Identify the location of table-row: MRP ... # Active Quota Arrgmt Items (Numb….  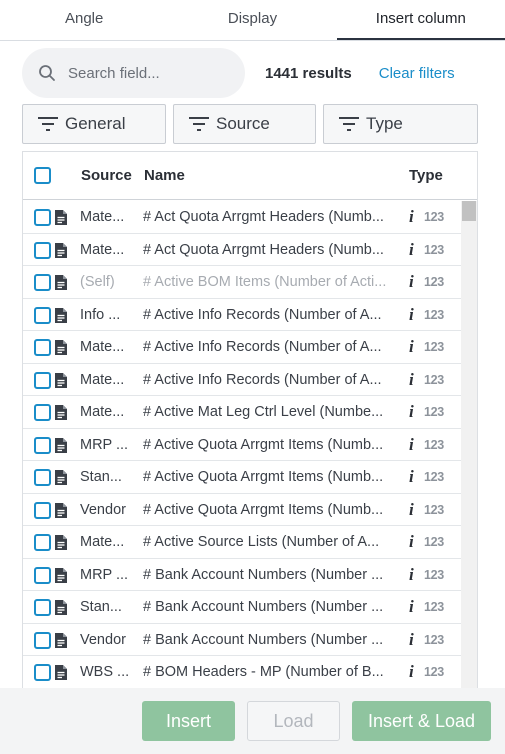
(243, 445).